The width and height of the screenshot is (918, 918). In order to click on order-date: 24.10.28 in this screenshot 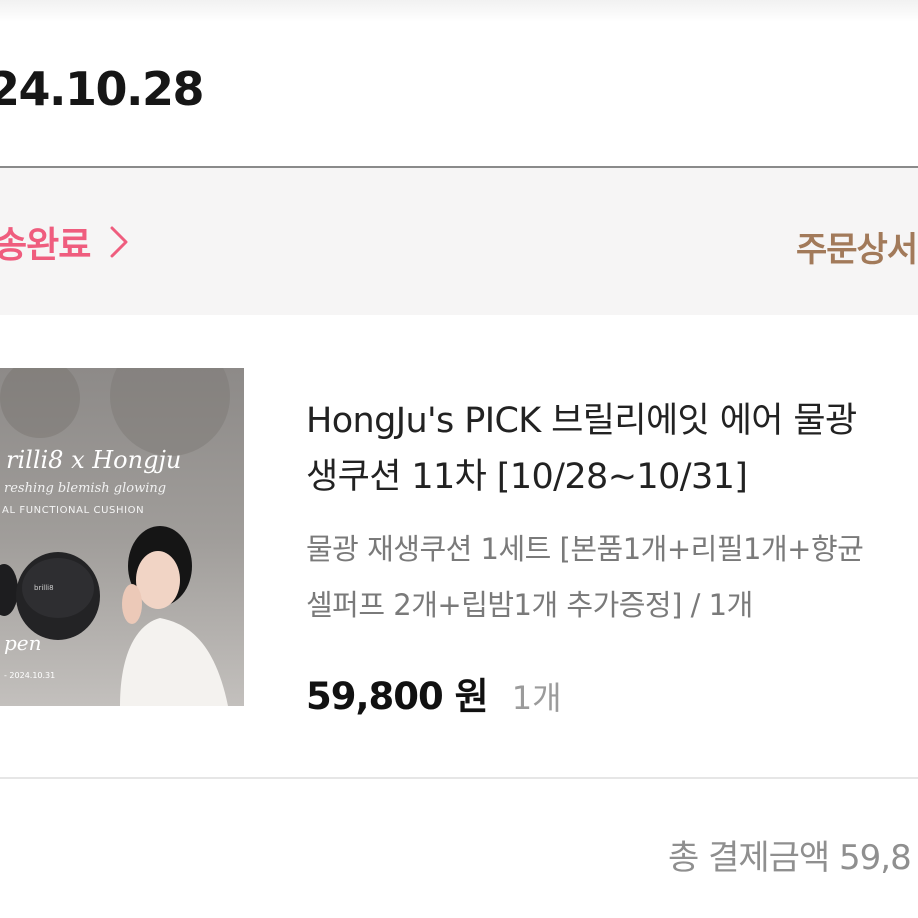, I will do `click(102, 89)`.